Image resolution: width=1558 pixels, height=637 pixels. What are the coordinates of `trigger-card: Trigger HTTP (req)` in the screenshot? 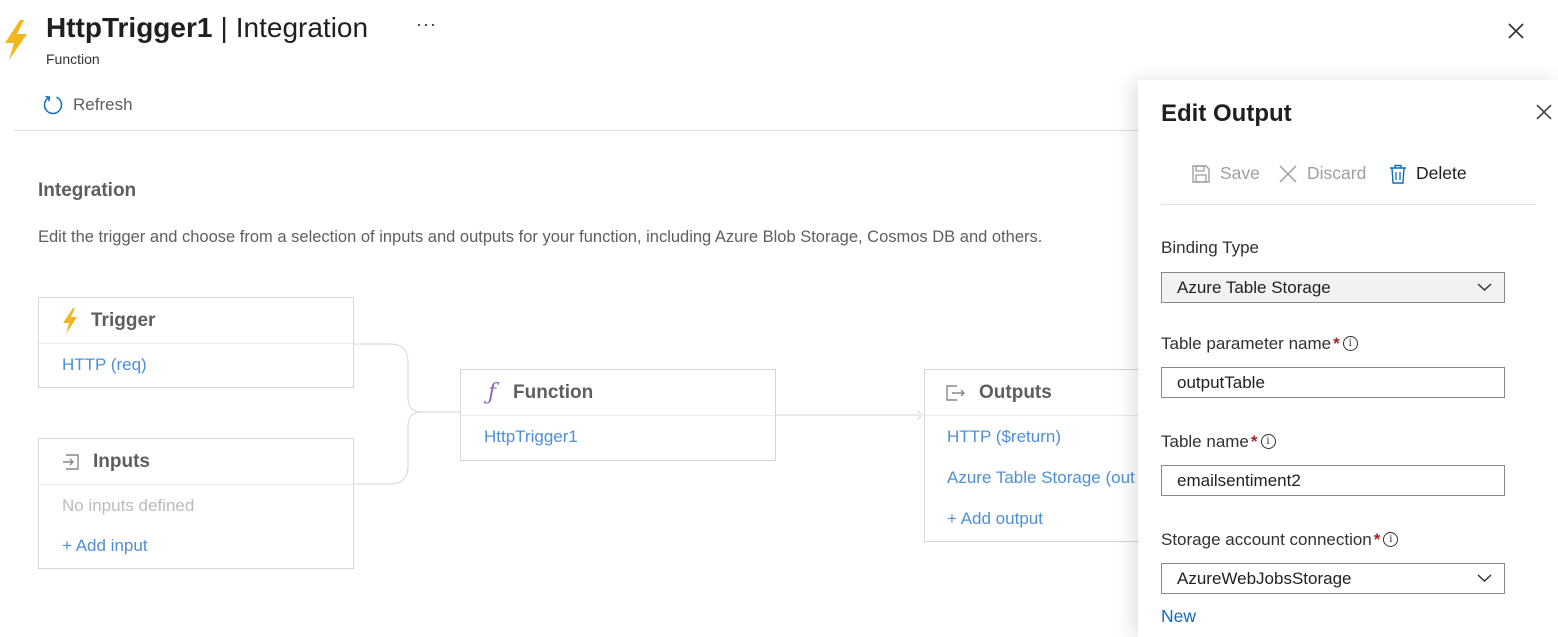 It's located at (196, 342).